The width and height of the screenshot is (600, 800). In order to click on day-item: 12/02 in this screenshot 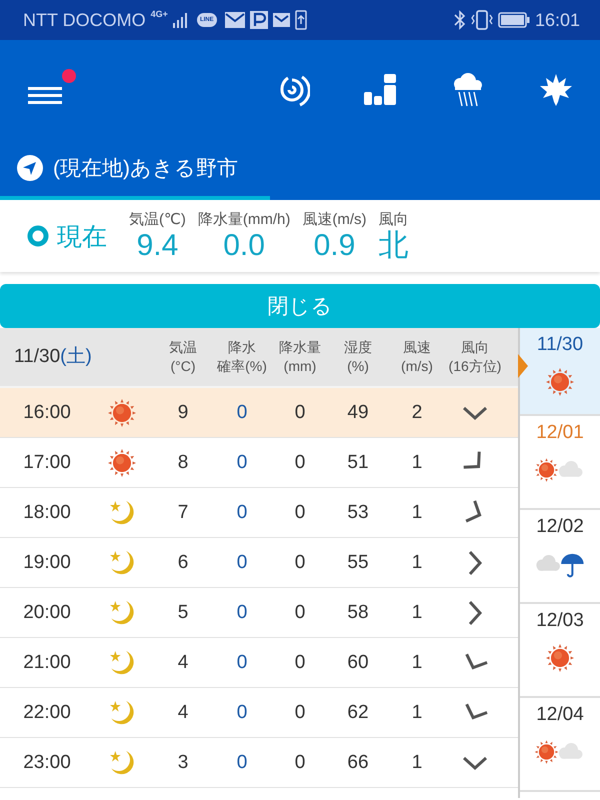, I will do `click(560, 557)`.